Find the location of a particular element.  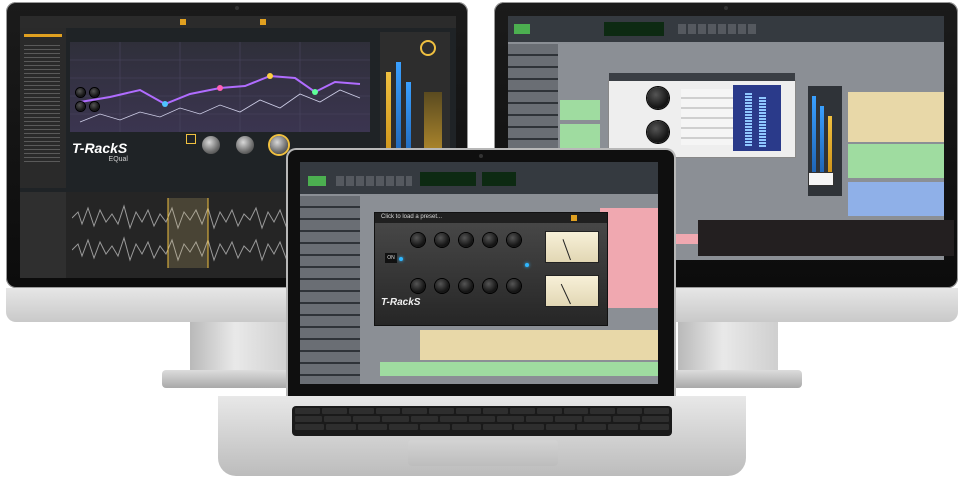

laptop-keyboard is located at coordinates (482, 421).